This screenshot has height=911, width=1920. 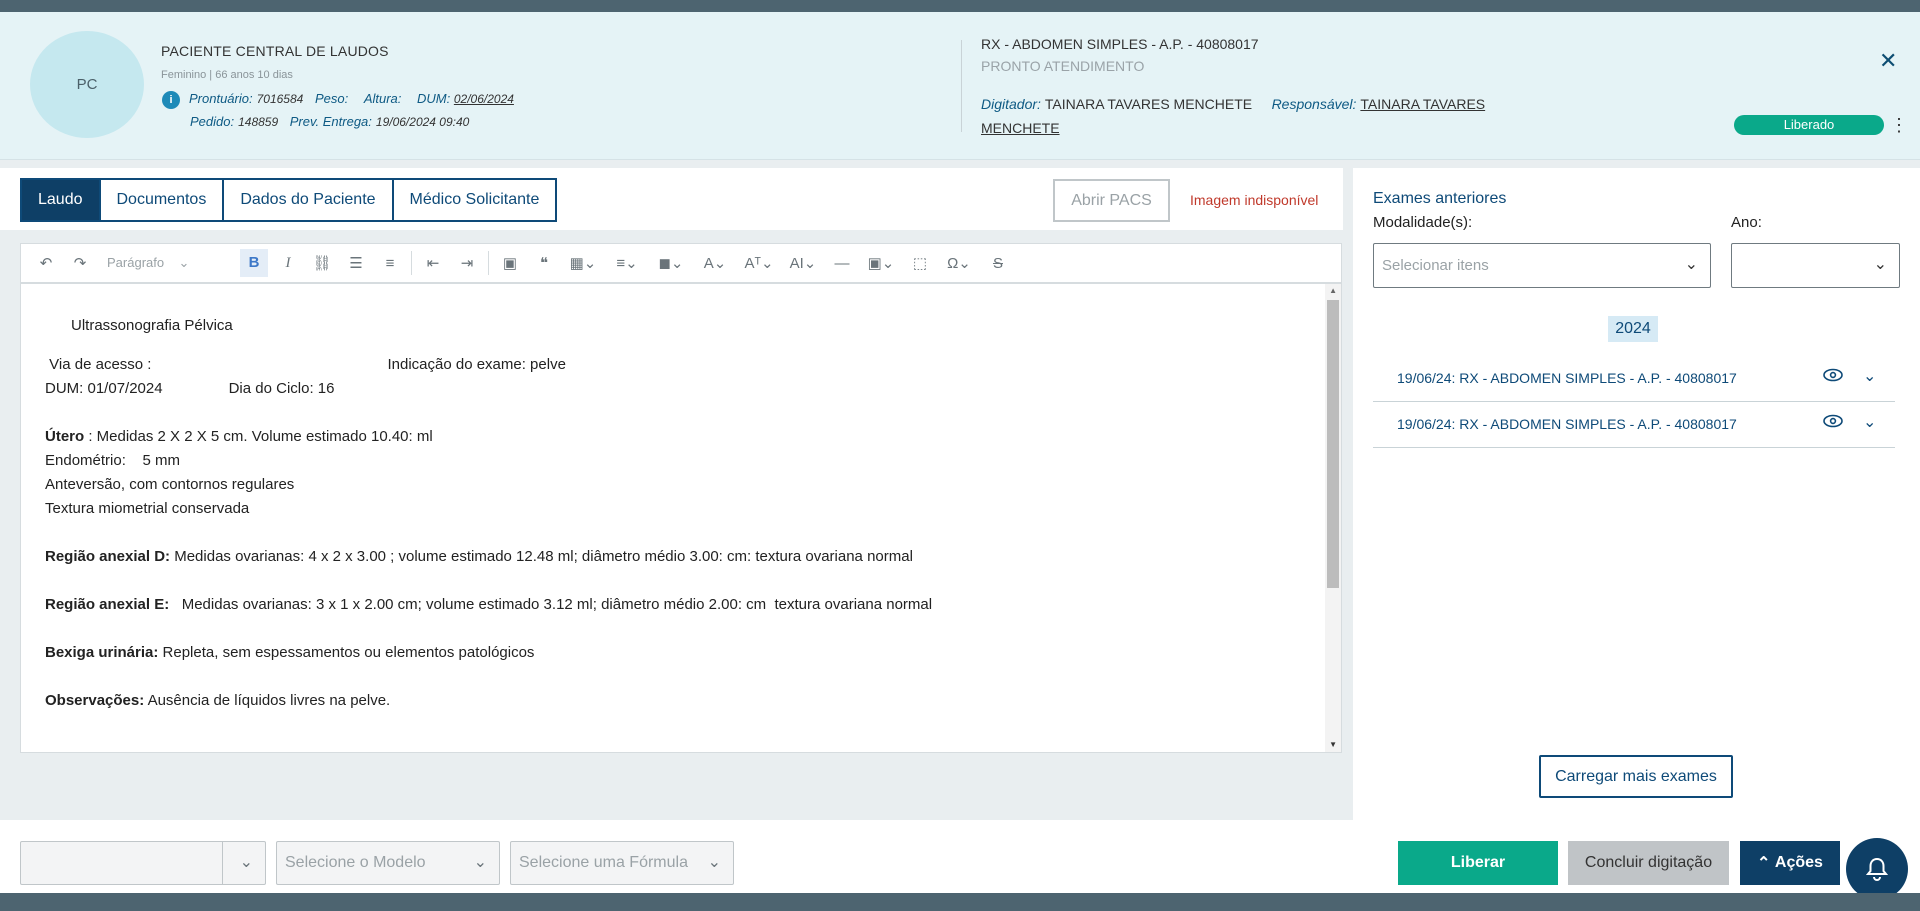 What do you see at coordinates (1111, 200) in the screenshot?
I see `abrir-pacs-button: Abrir PACS` at bounding box center [1111, 200].